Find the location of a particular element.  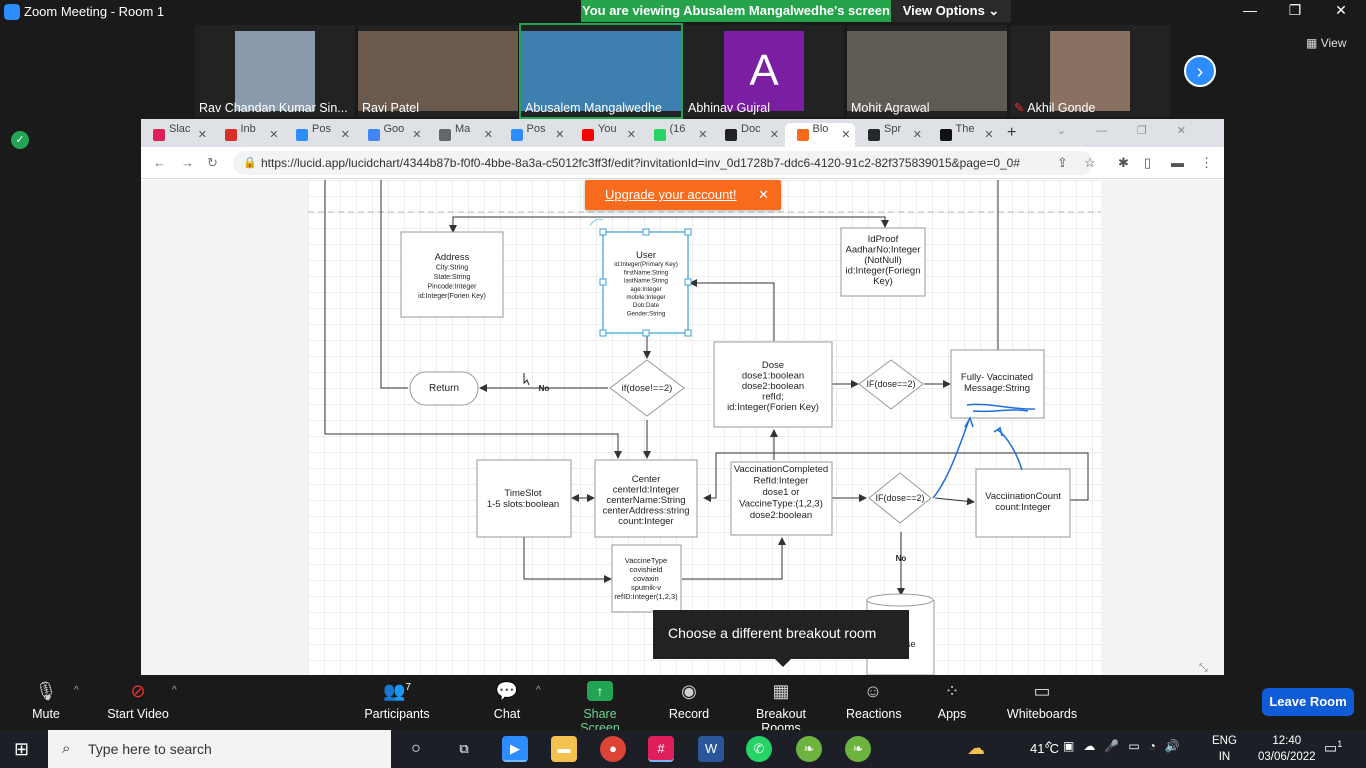

browser-tab: Inb ✕ is located at coordinates (248, 135).